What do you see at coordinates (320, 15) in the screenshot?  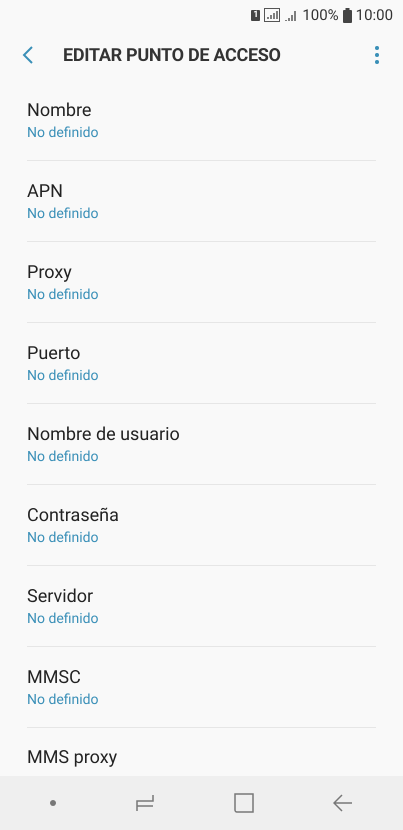 I see `battery-percentage: 100%` at bounding box center [320, 15].